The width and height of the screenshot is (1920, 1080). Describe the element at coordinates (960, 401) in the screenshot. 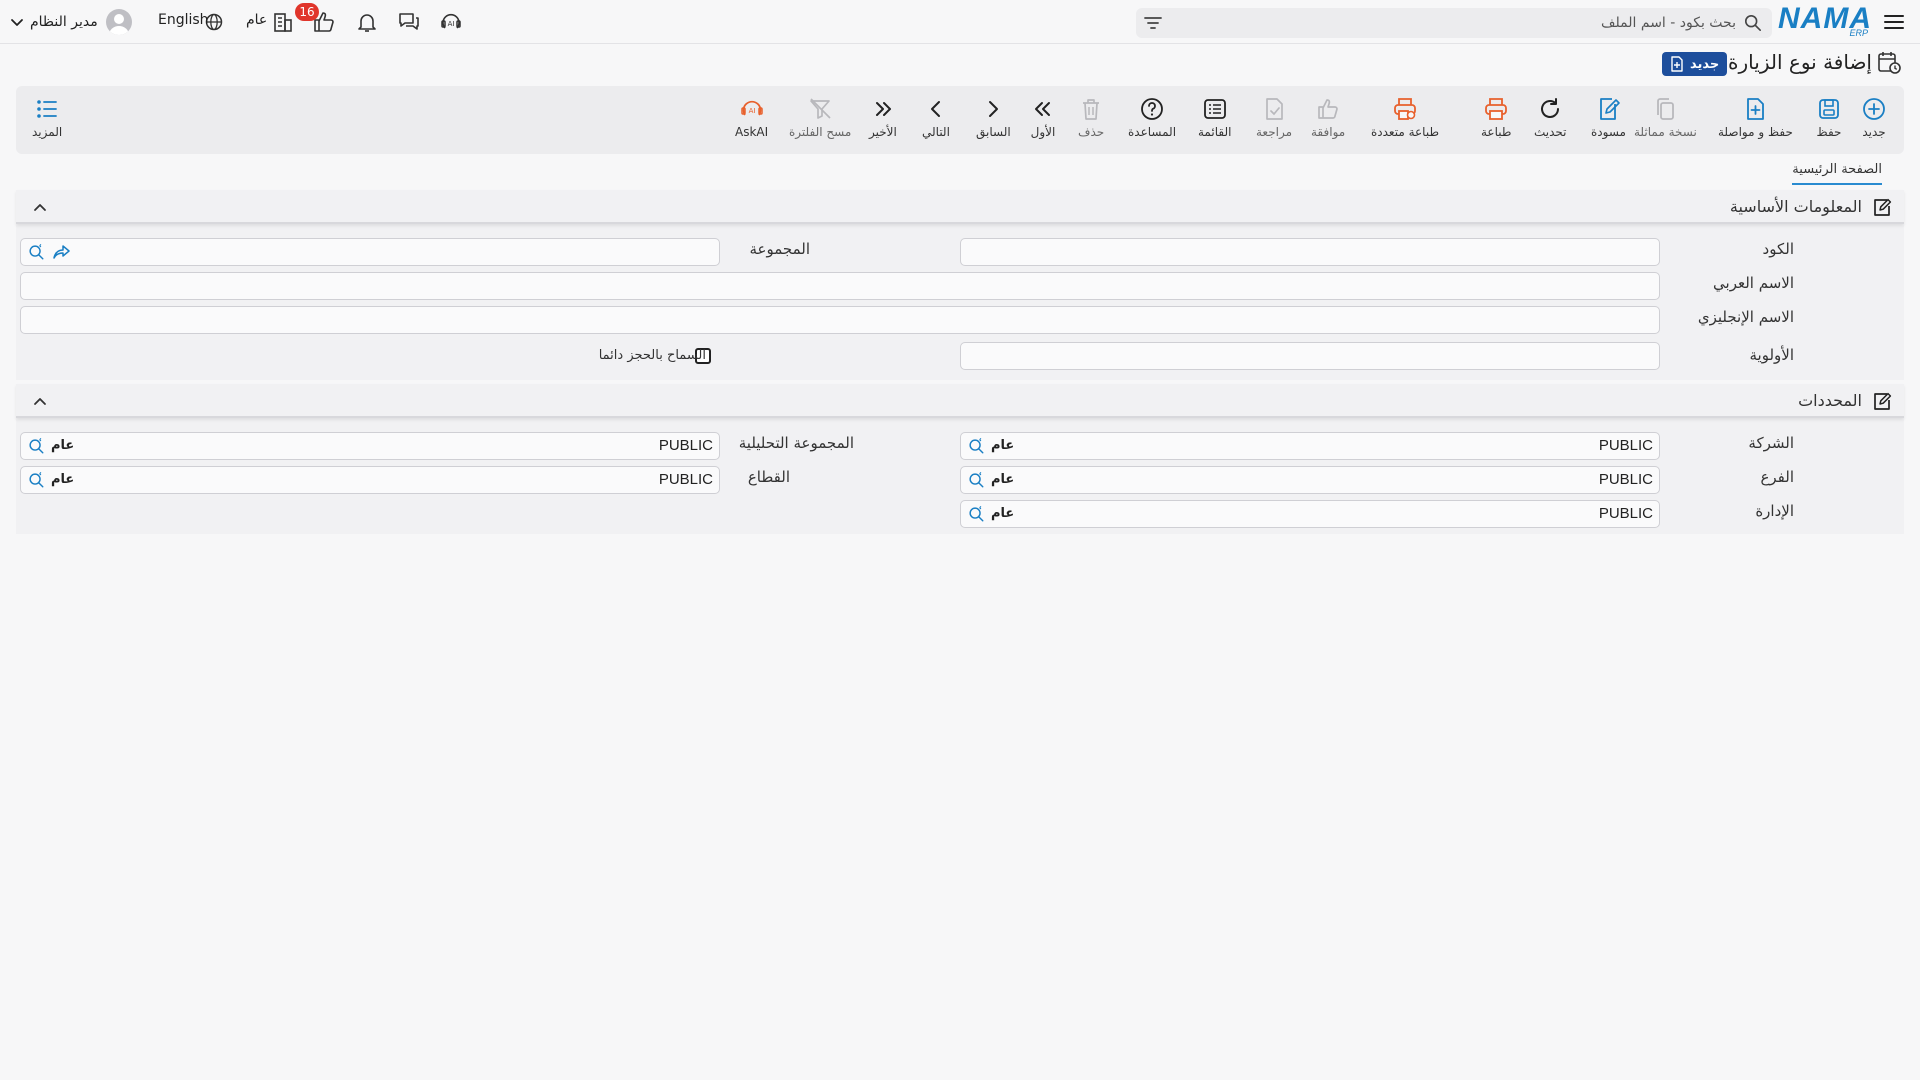

I see `specifiers-header: المحددات` at that location.